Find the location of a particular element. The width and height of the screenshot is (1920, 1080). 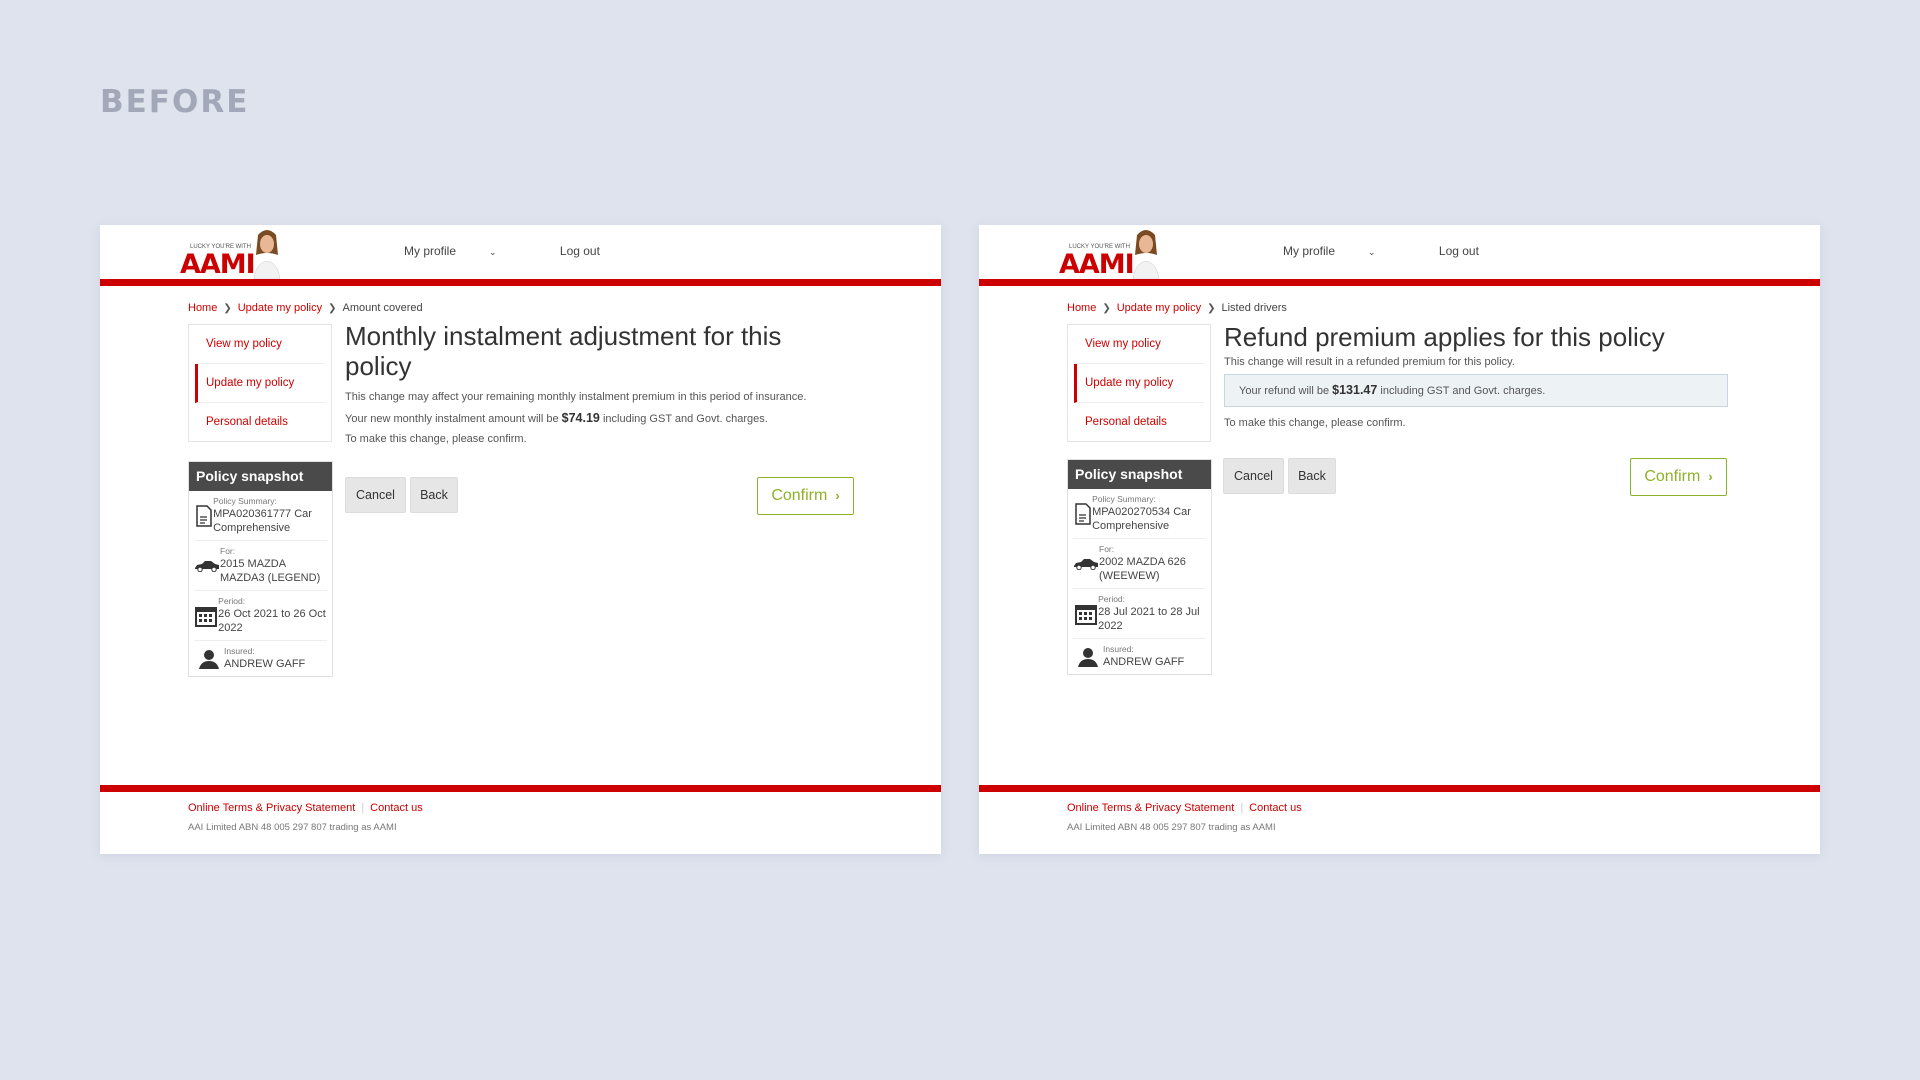

breadcrumb-current: Listed drivers is located at coordinates (1254, 308).